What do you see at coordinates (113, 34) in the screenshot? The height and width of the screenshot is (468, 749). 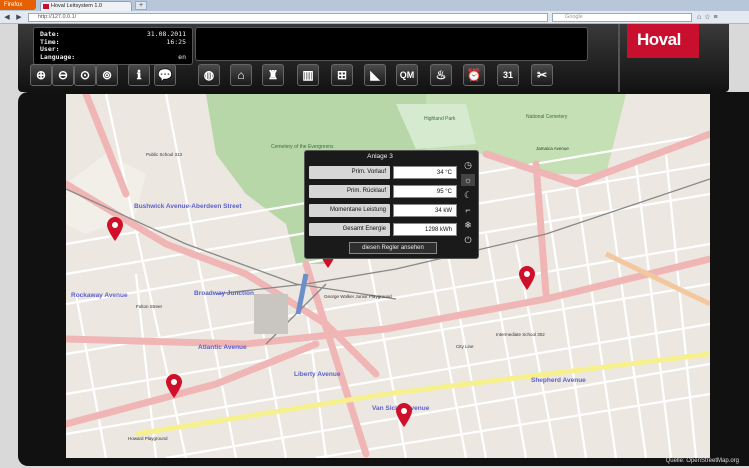 I see `info-row-date: Date: 31.08.2011` at bounding box center [113, 34].